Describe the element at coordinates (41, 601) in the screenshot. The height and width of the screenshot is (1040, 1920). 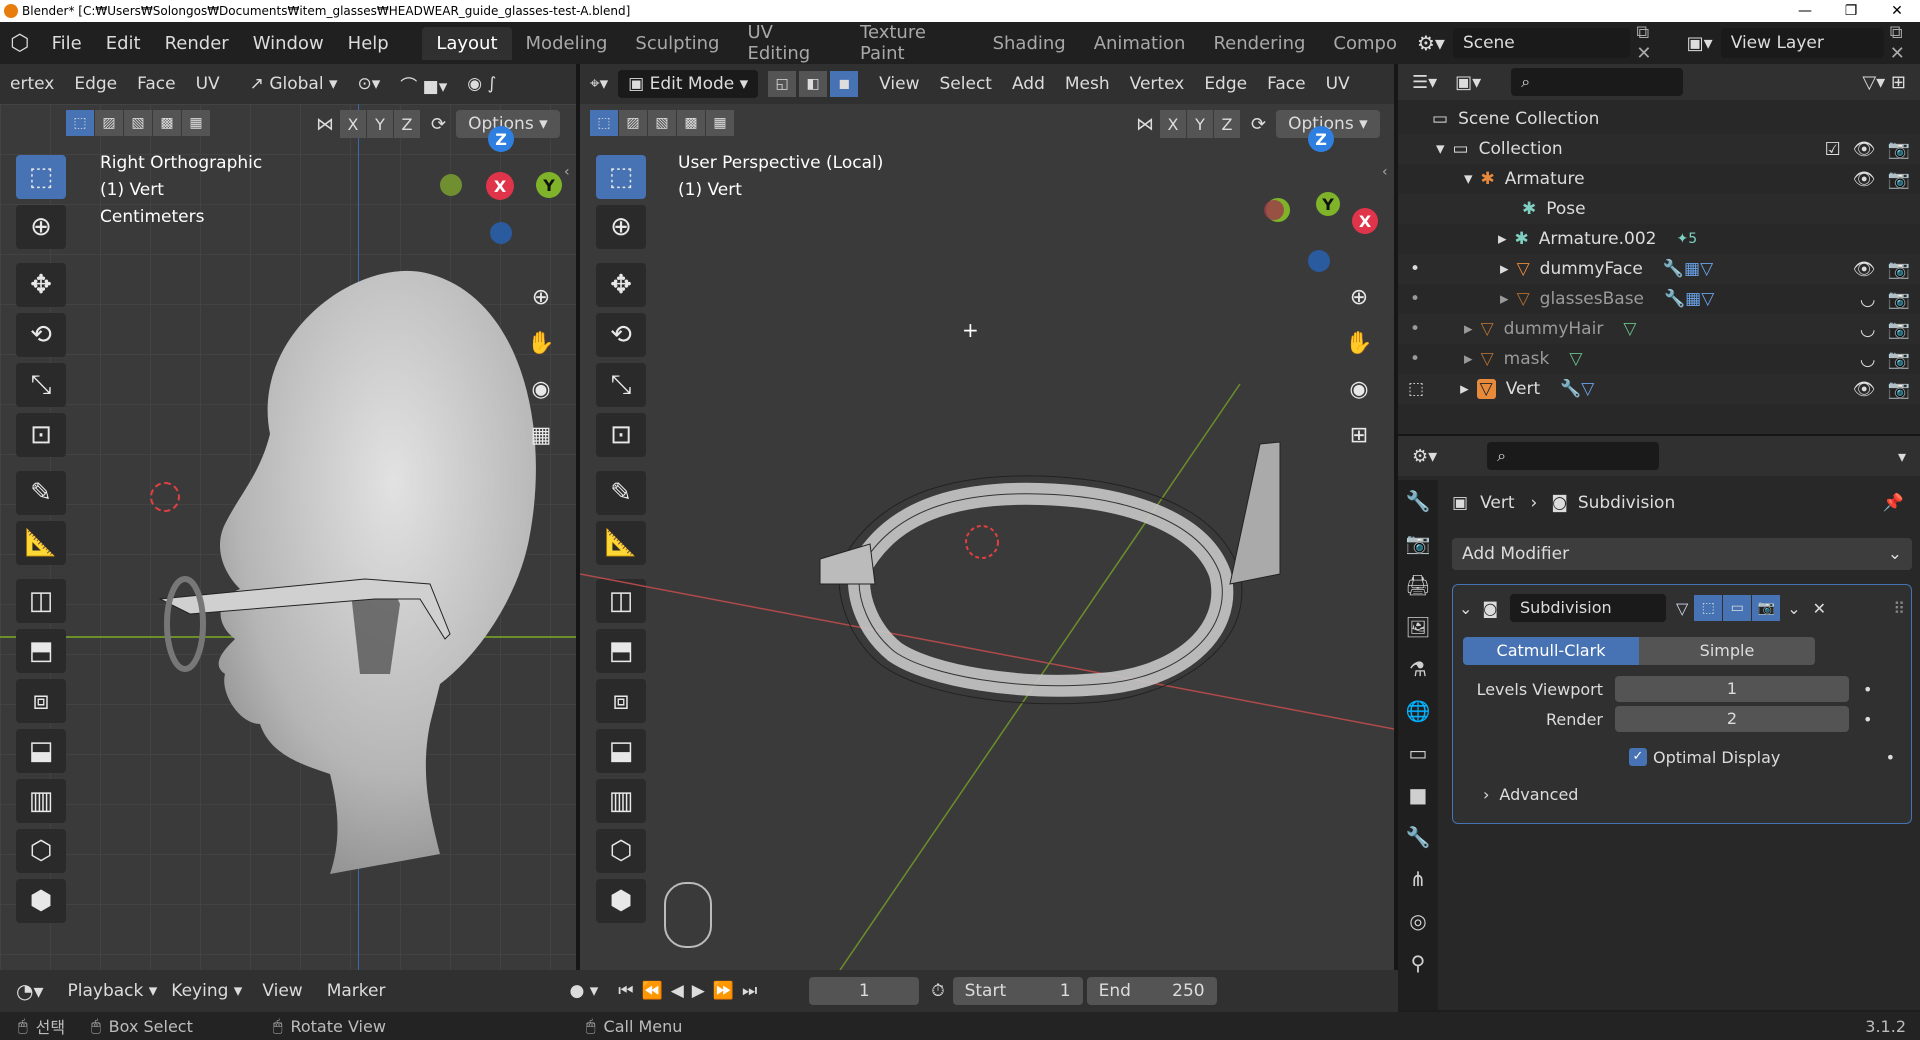
I see `add-cube-icon: ◫` at that location.